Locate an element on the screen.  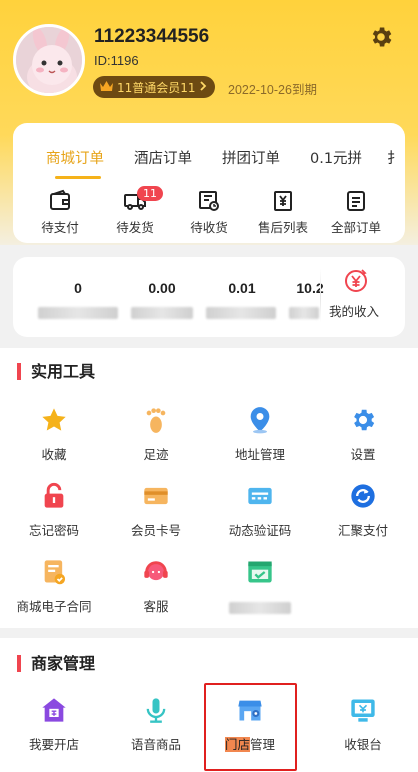
yen-return-icon is located at coordinates (283, 201).